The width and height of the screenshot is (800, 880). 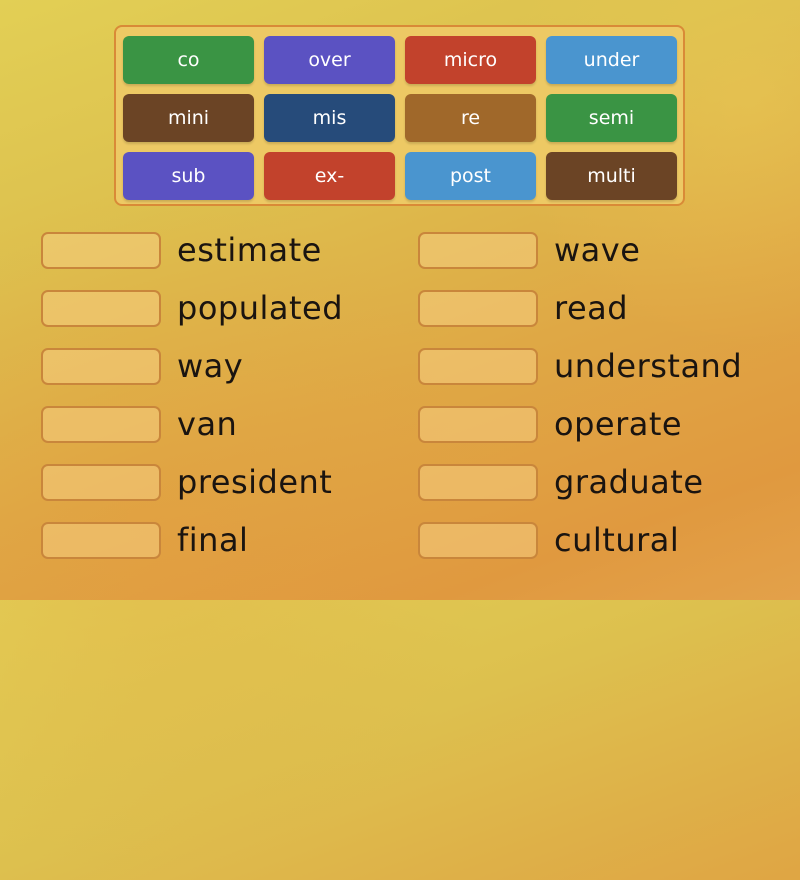 I want to click on match-row: van, so click(x=139, y=424).